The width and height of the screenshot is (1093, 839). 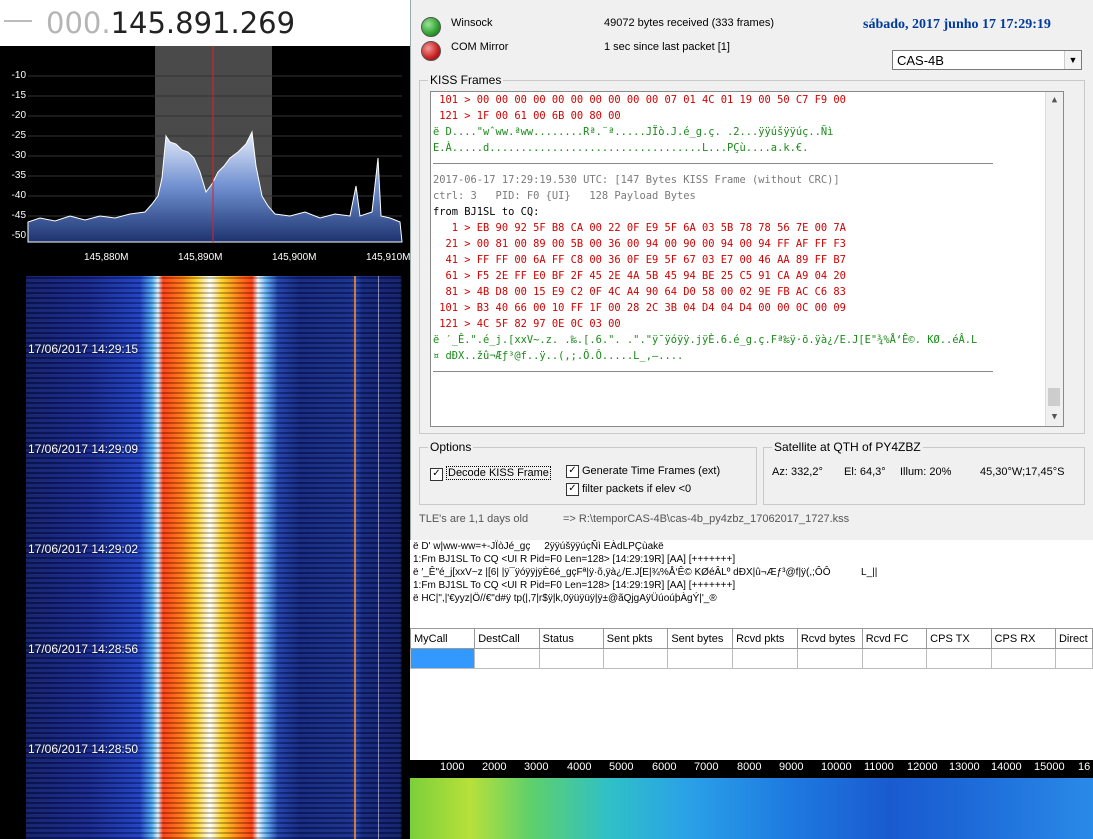 What do you see at coordinates (700, 638) in the screenshot?
I see `column-header: Sent bytes` at bounding box center [700, 638].